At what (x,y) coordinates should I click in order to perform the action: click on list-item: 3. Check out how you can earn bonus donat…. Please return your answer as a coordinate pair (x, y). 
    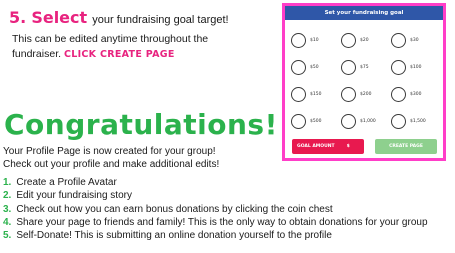
    Looking at the image, I should click on (215, 209).